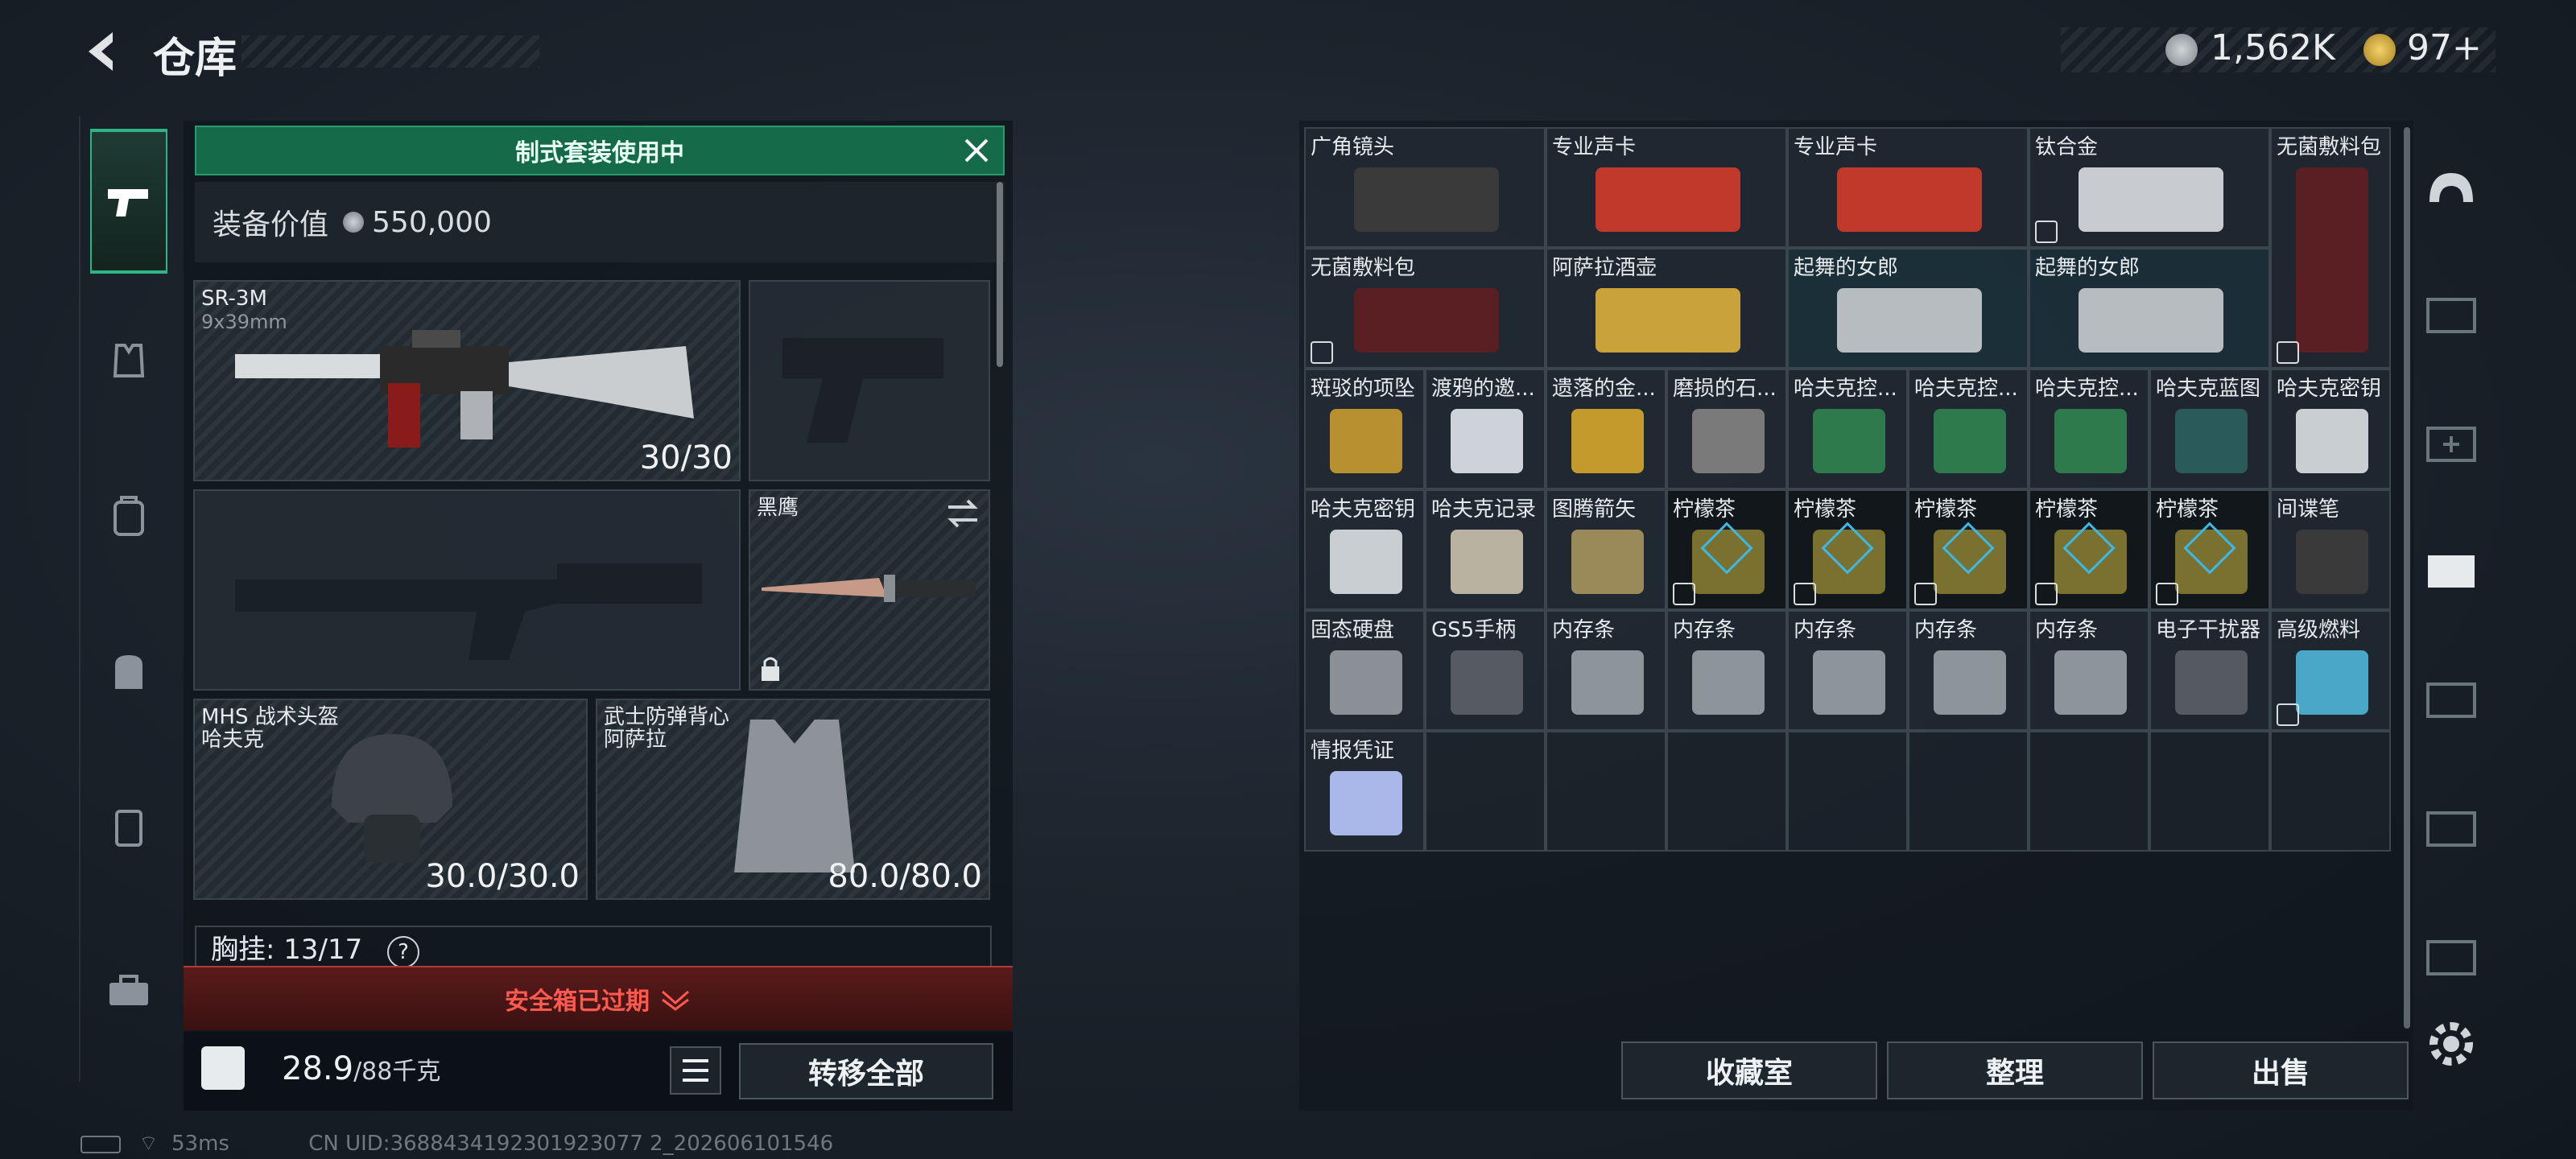 This screenshot has width=2576, height=1159. What do you see at coordinates (2451, 315) in the screenshot?
I see `storage-tab-2-icon` at bounding box center [2451, 315].